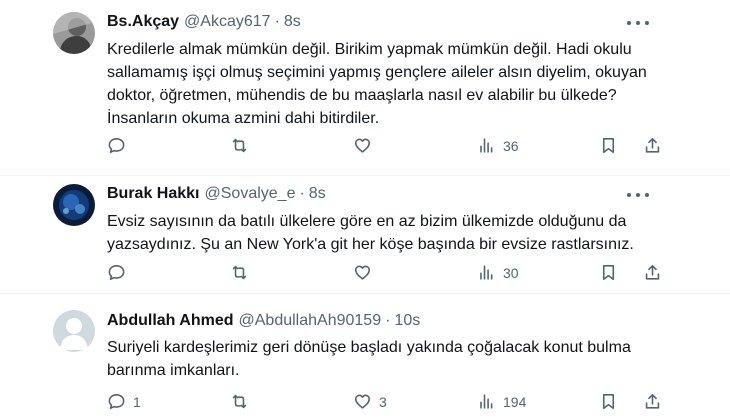  Describe the element at coordinates (407, 321) in the screenshot. I see `timestamp: 10s` at that location.